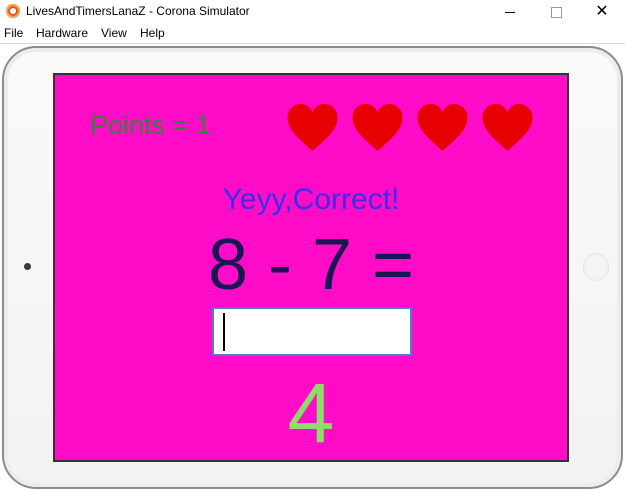 This screenshot has height=491, width=625. I want to click on menu-file: File, so click(13, 33).